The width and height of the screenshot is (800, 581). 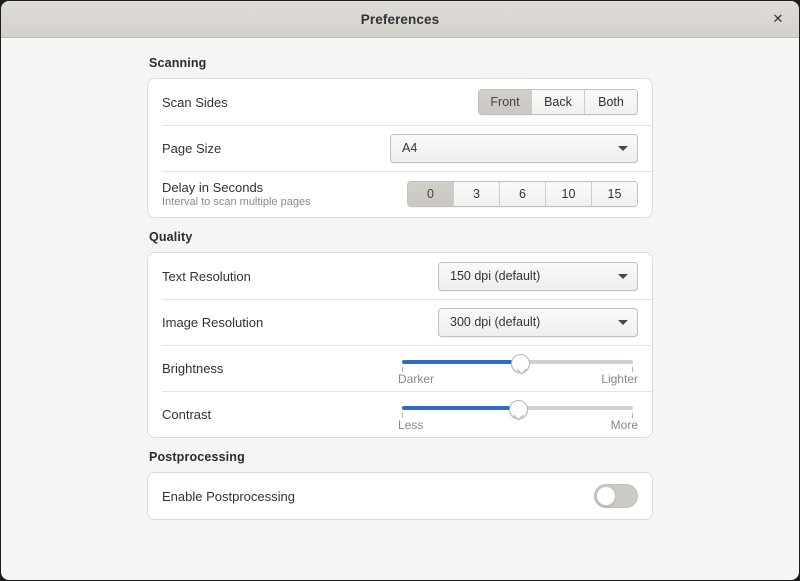 I want to click on image-resolution-dropdown: 300 dpi (default), so click(x=538, y=322).